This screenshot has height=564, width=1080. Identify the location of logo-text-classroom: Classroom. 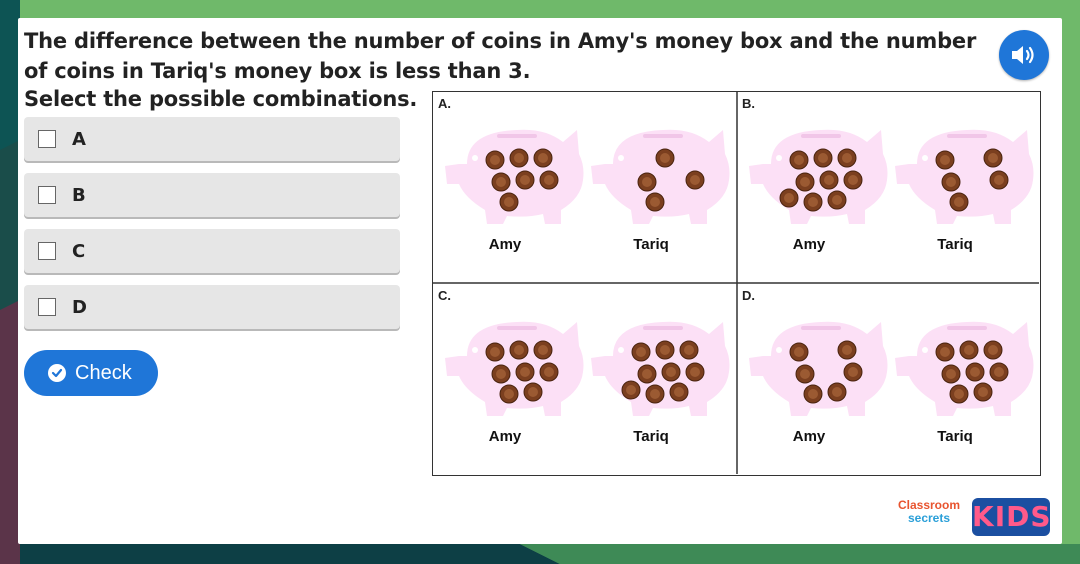
(929, 505).